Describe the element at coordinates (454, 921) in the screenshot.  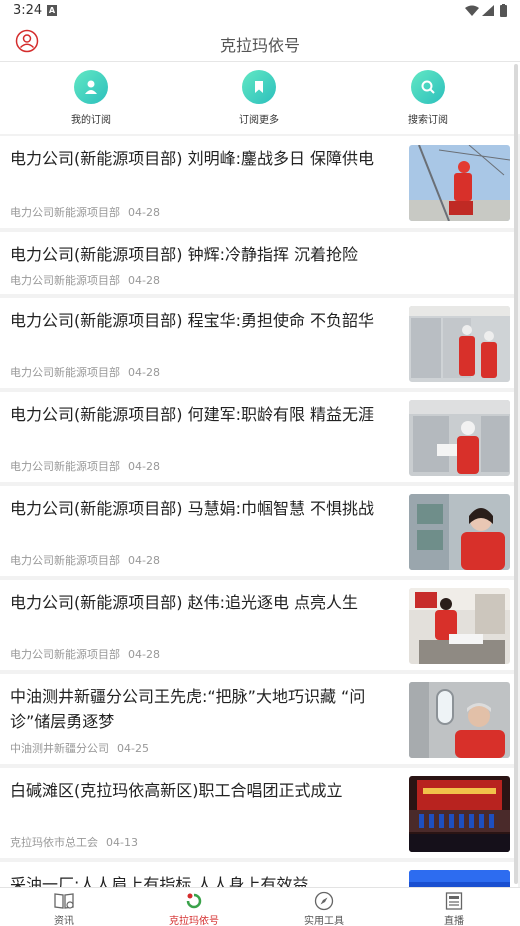
I see `tab-live-label: 直播` at that location.